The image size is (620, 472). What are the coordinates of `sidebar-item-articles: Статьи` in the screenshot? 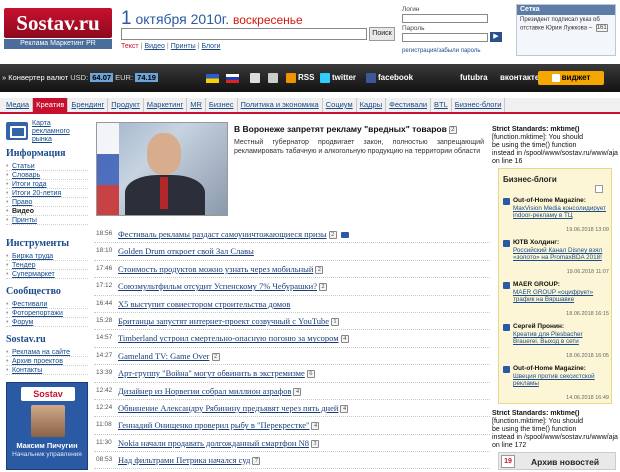 It's located at (47, 166).